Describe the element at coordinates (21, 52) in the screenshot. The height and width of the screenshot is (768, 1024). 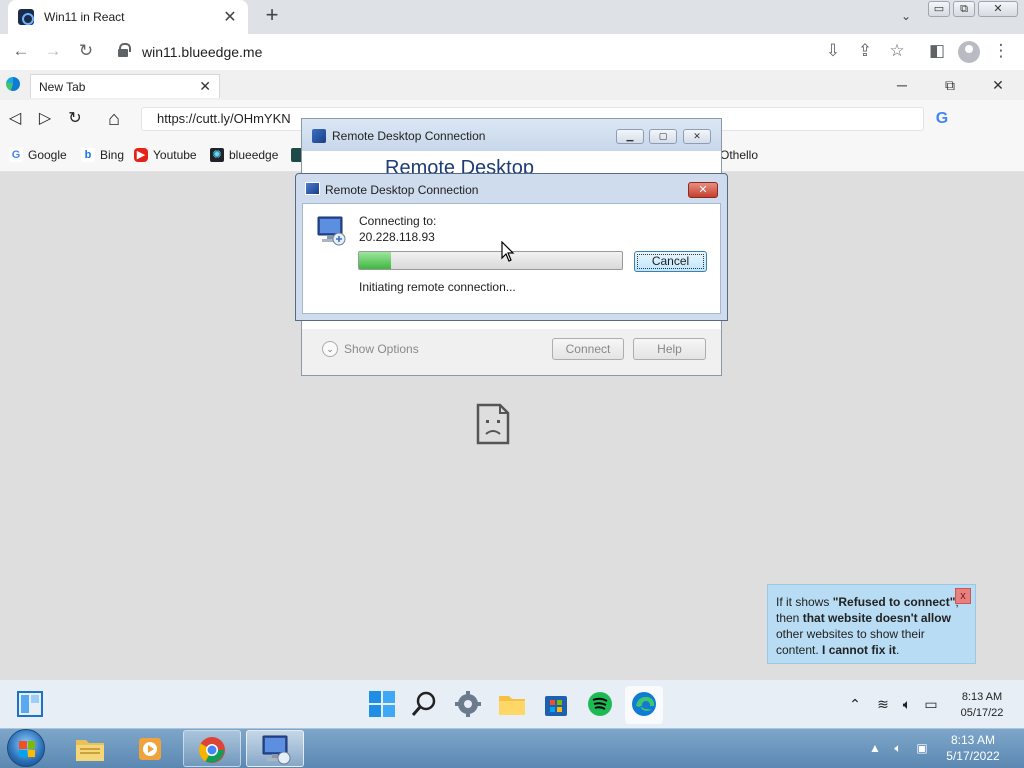
I see `back-arrow-icon: ←` at that location.